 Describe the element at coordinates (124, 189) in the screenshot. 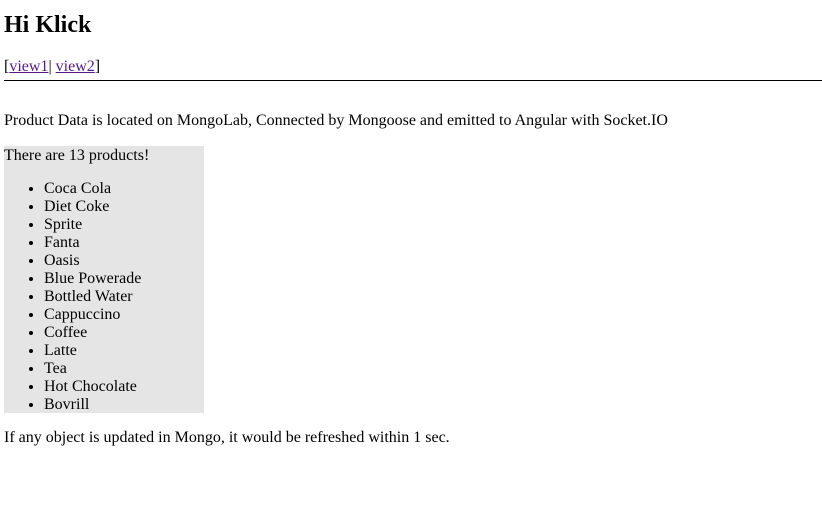

I see `list-item: Coca Cola` at that location.